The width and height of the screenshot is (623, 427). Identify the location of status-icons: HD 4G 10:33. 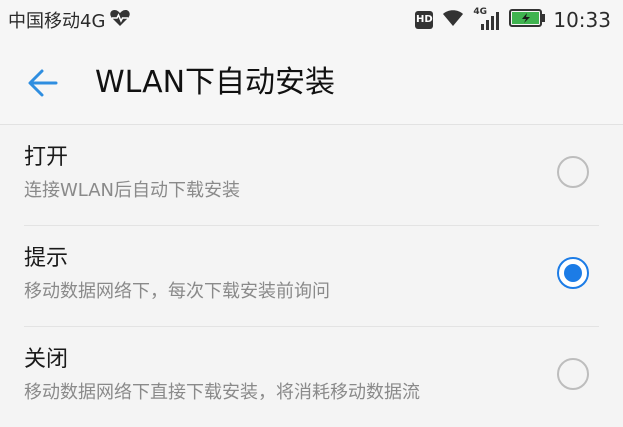
(513, 20).